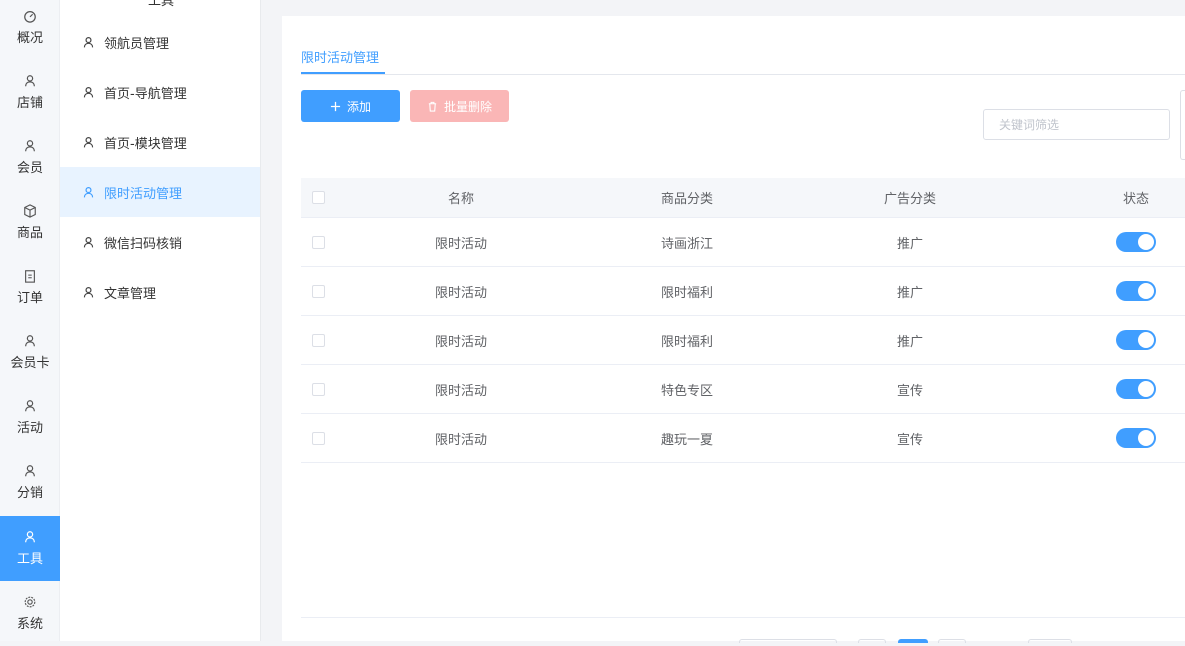 The image size is (1185, 646). What do you see at coordinates (952, 641) in the screenshot?
I see `pager-next-button` at bounding box center [952, 641].